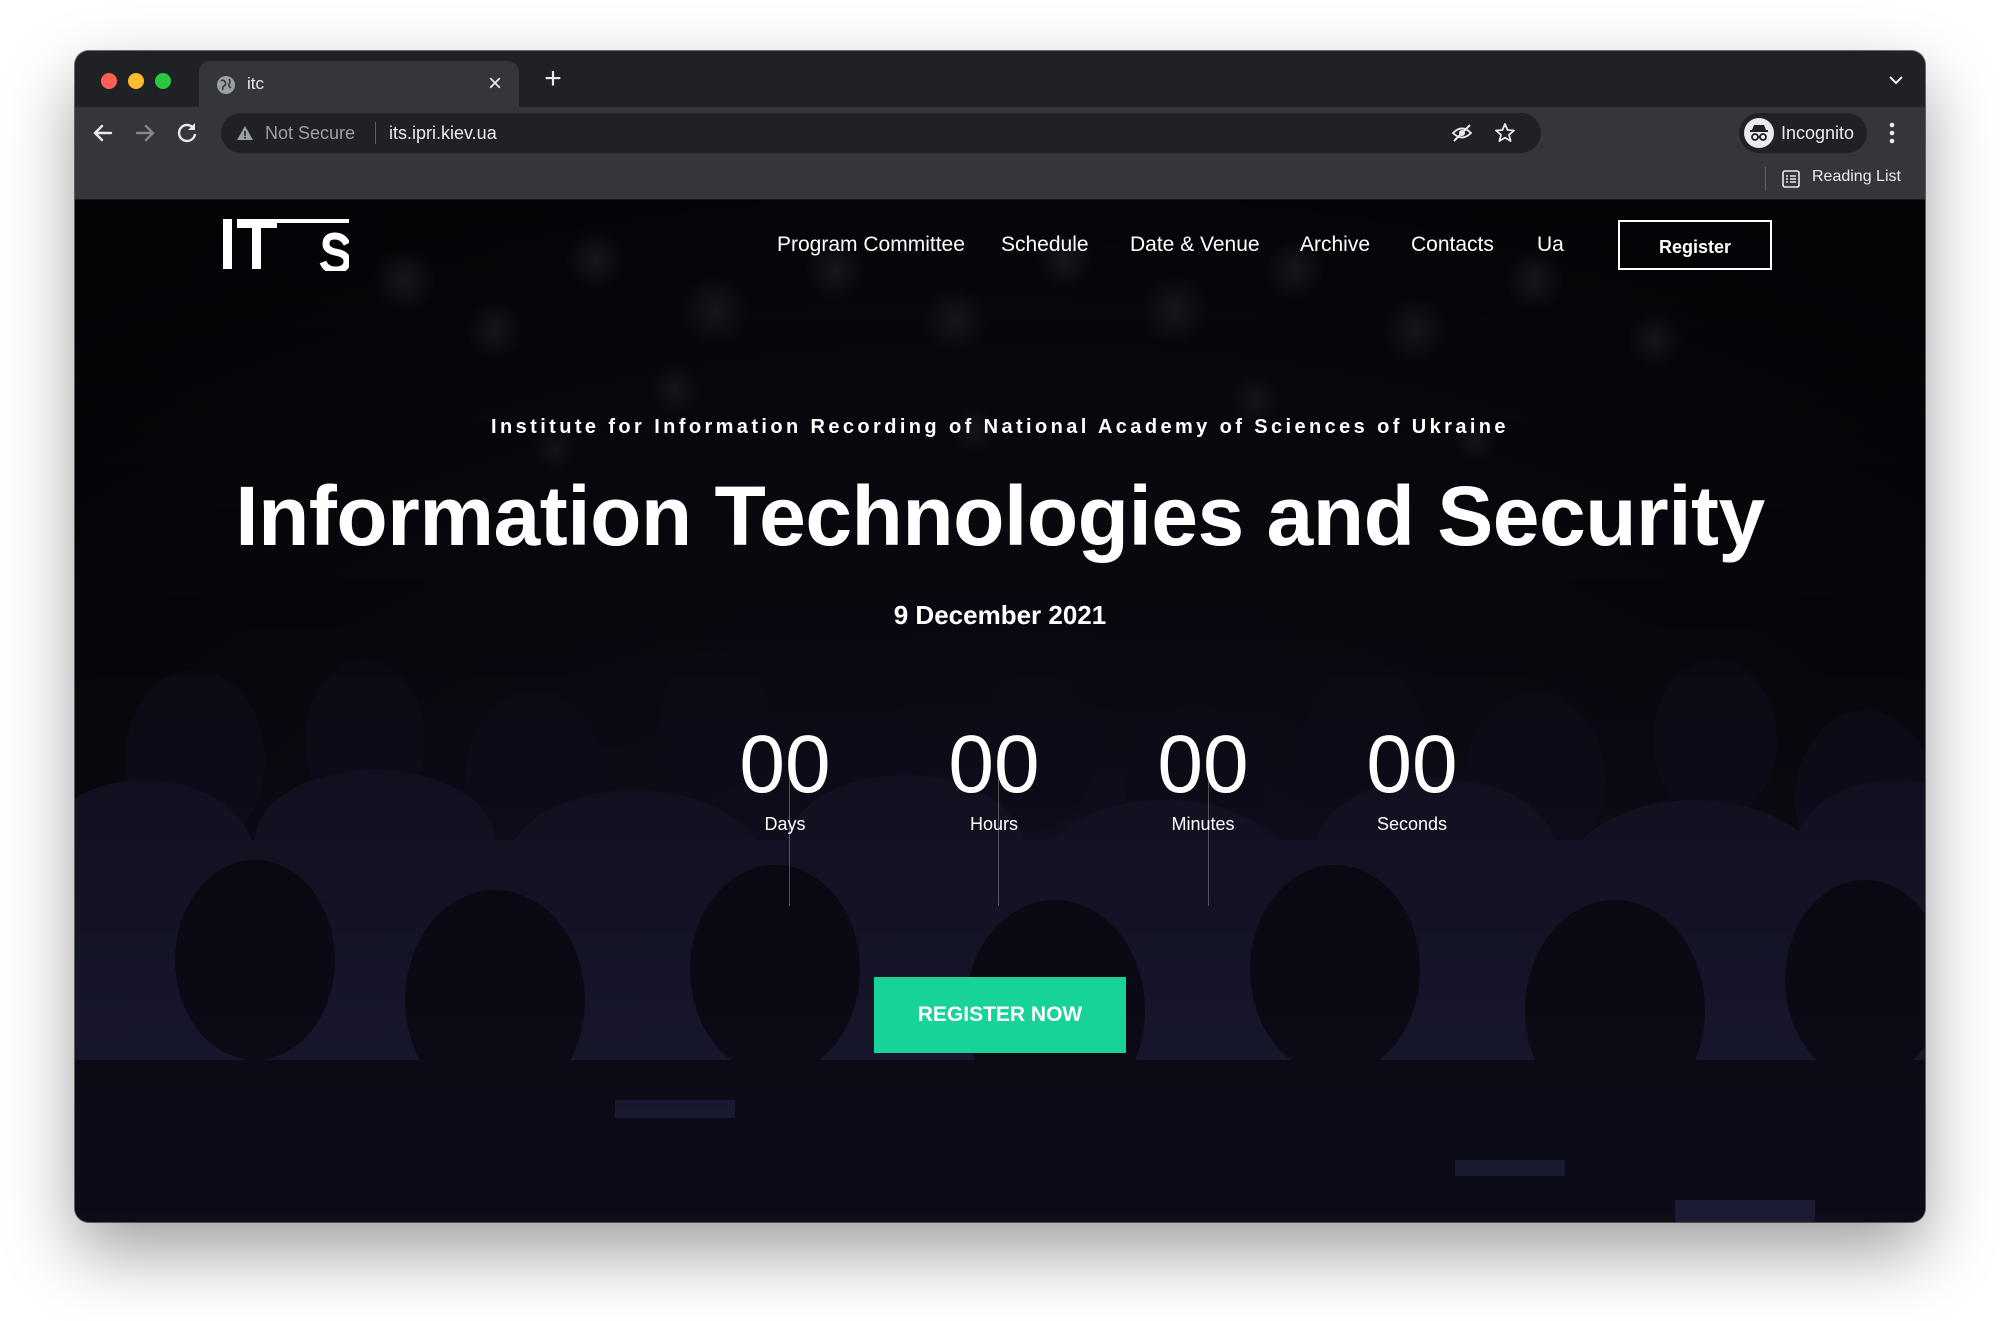  What do you see at coordinates (187, 133) in the screenshot?
I see `reload-icon` at bounding box center [187, 133].